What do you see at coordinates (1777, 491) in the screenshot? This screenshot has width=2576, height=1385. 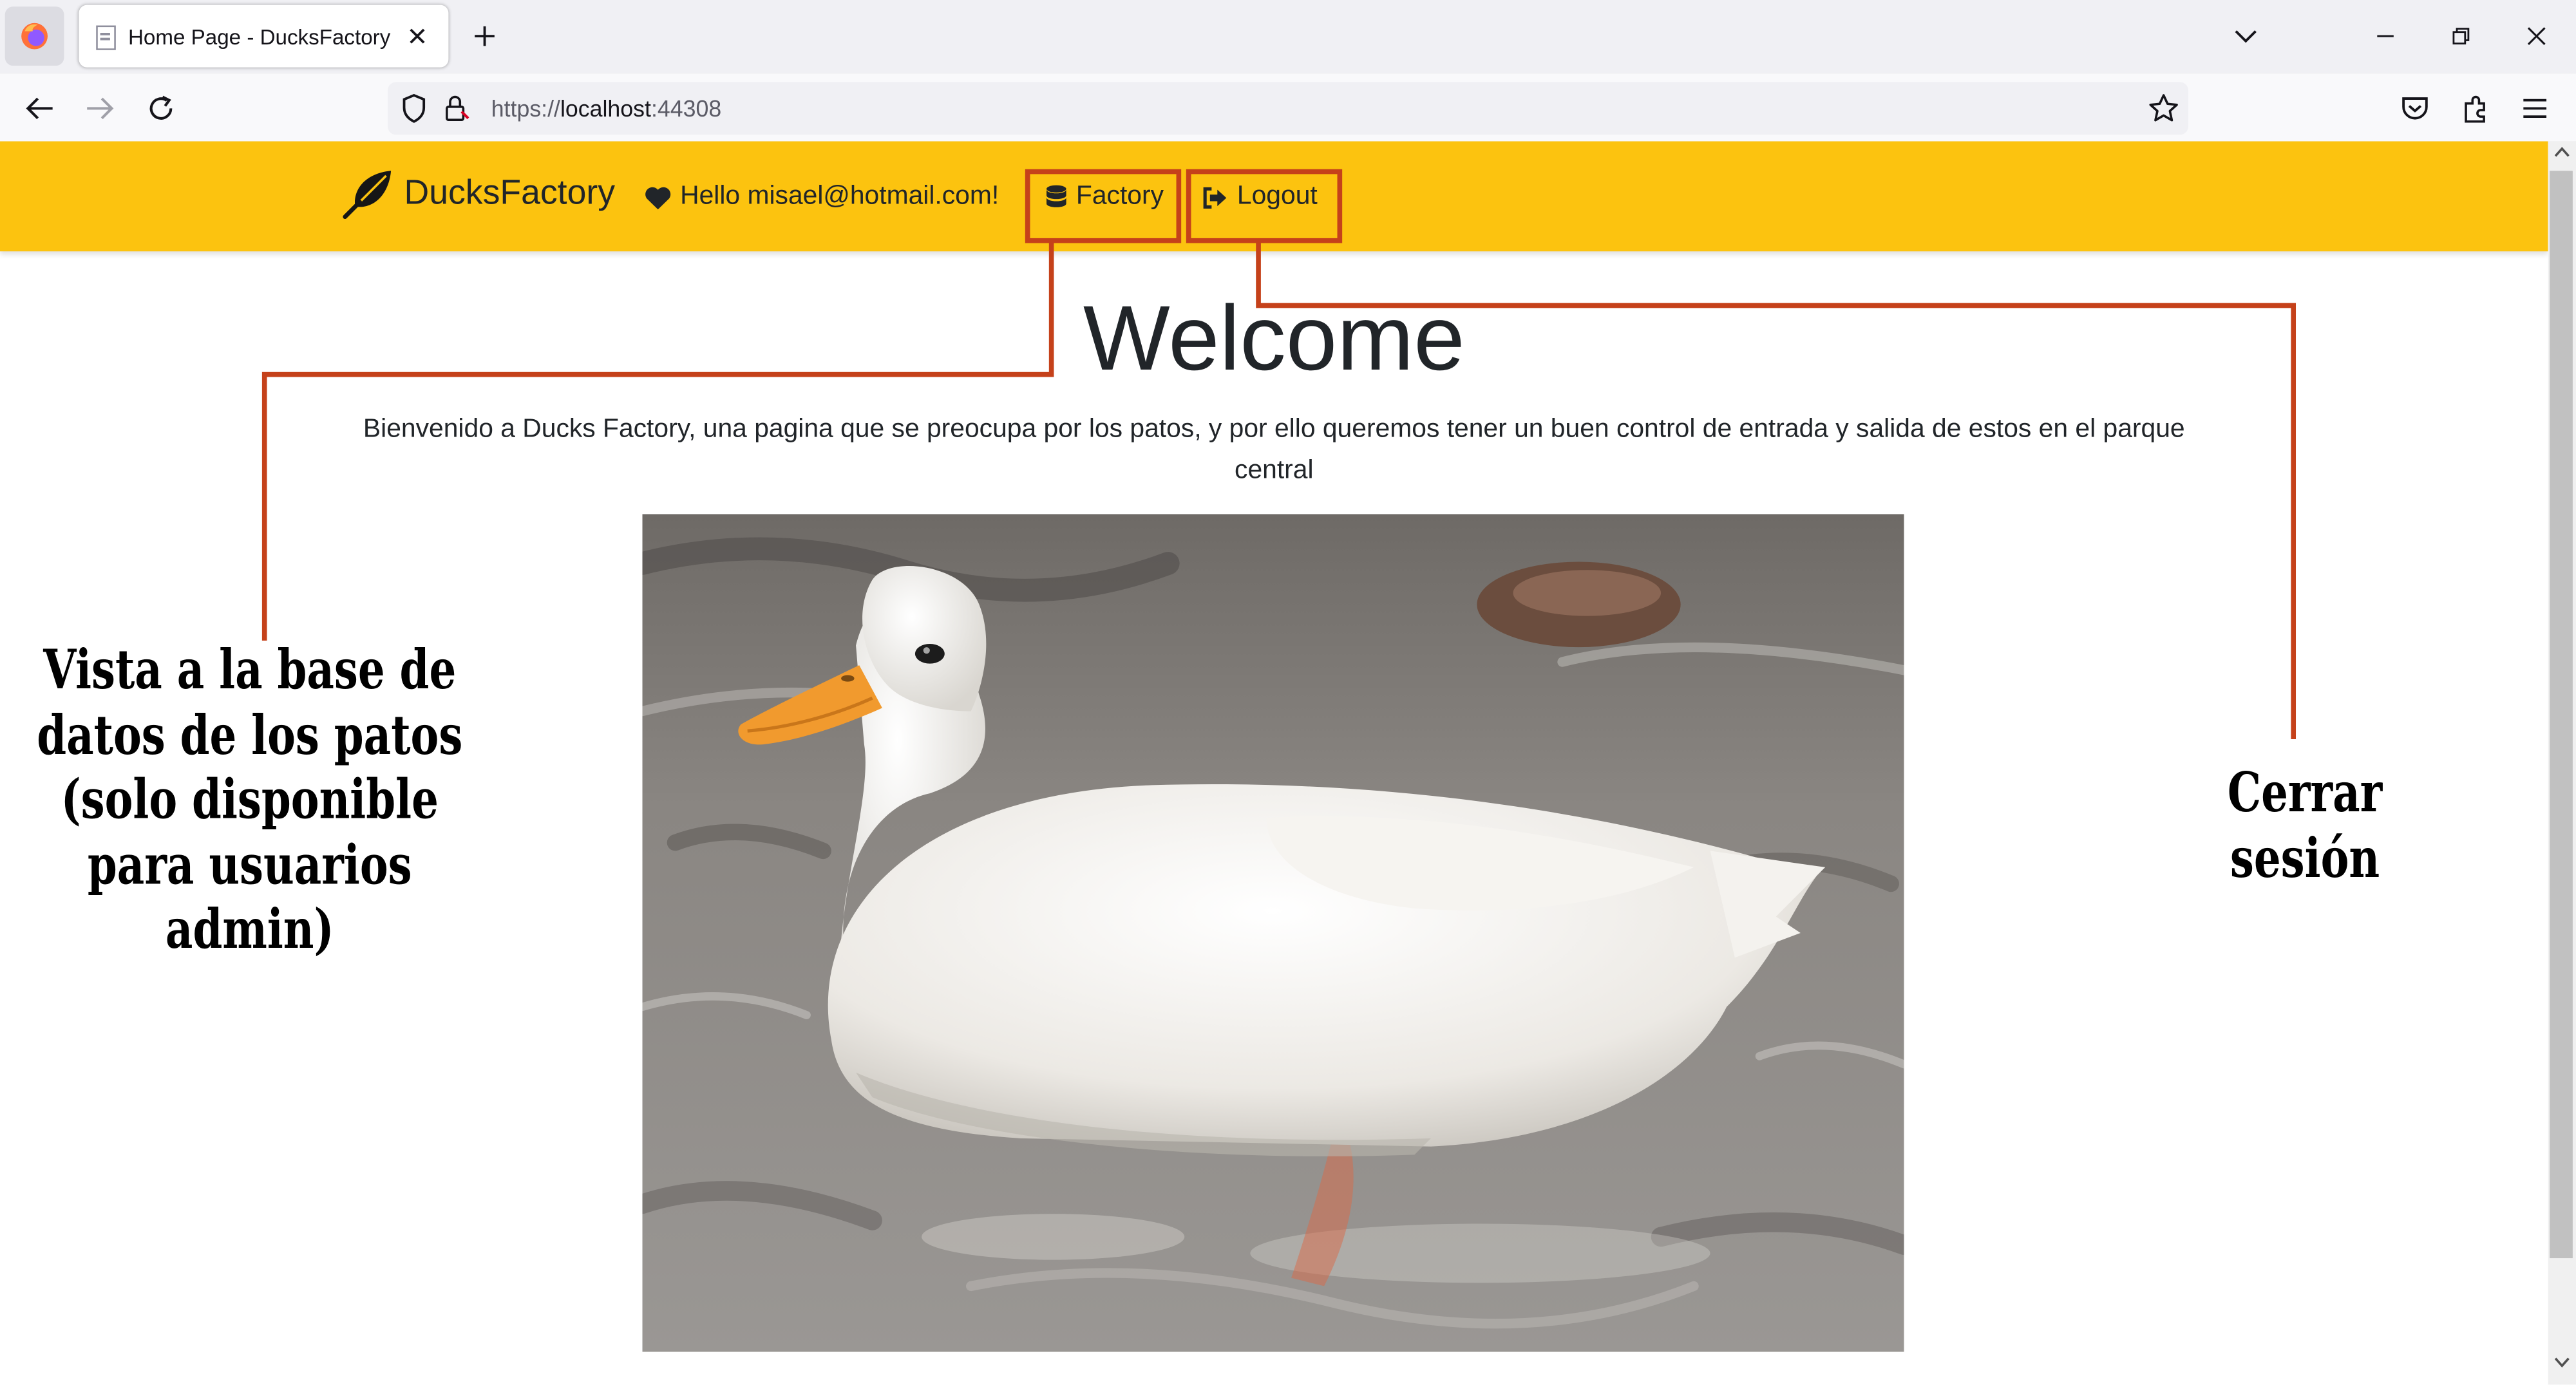 I see `logout-connector-line` at bounding box center [1777, 491].